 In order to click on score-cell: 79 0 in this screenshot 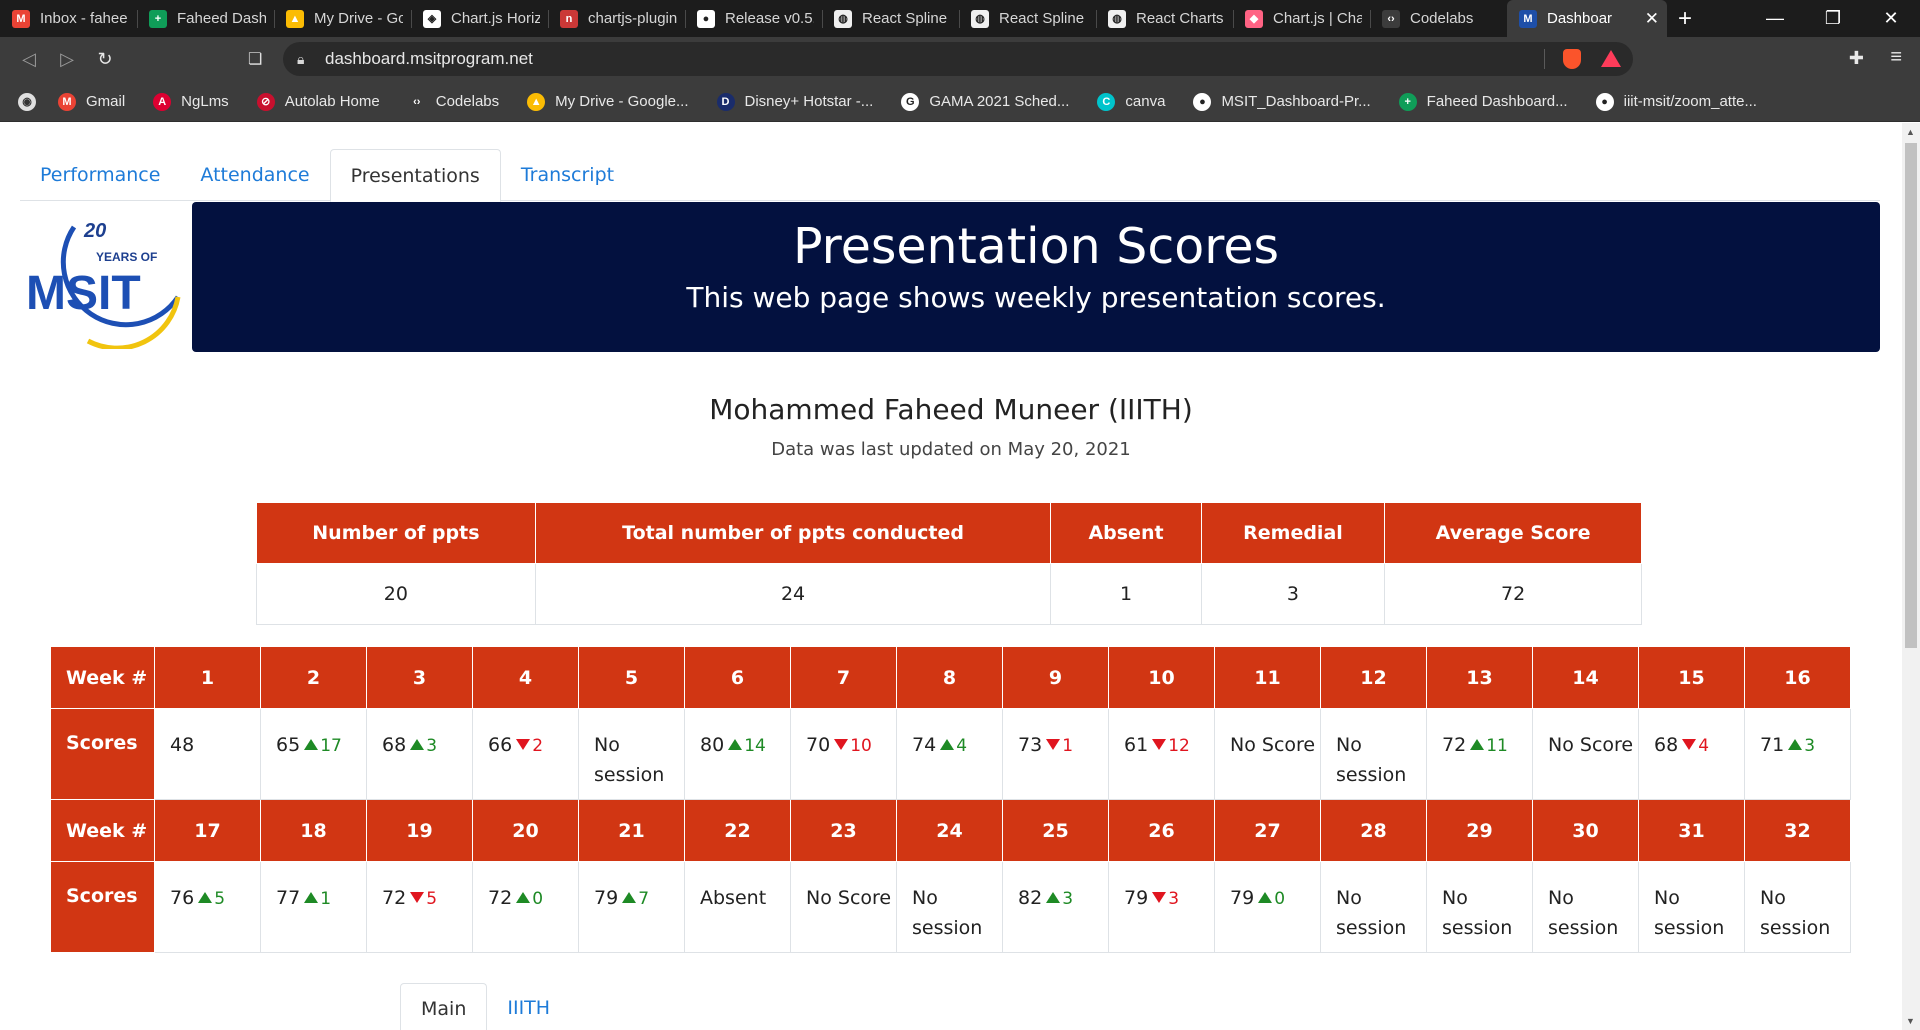, I will do `click(1267, 907)`.